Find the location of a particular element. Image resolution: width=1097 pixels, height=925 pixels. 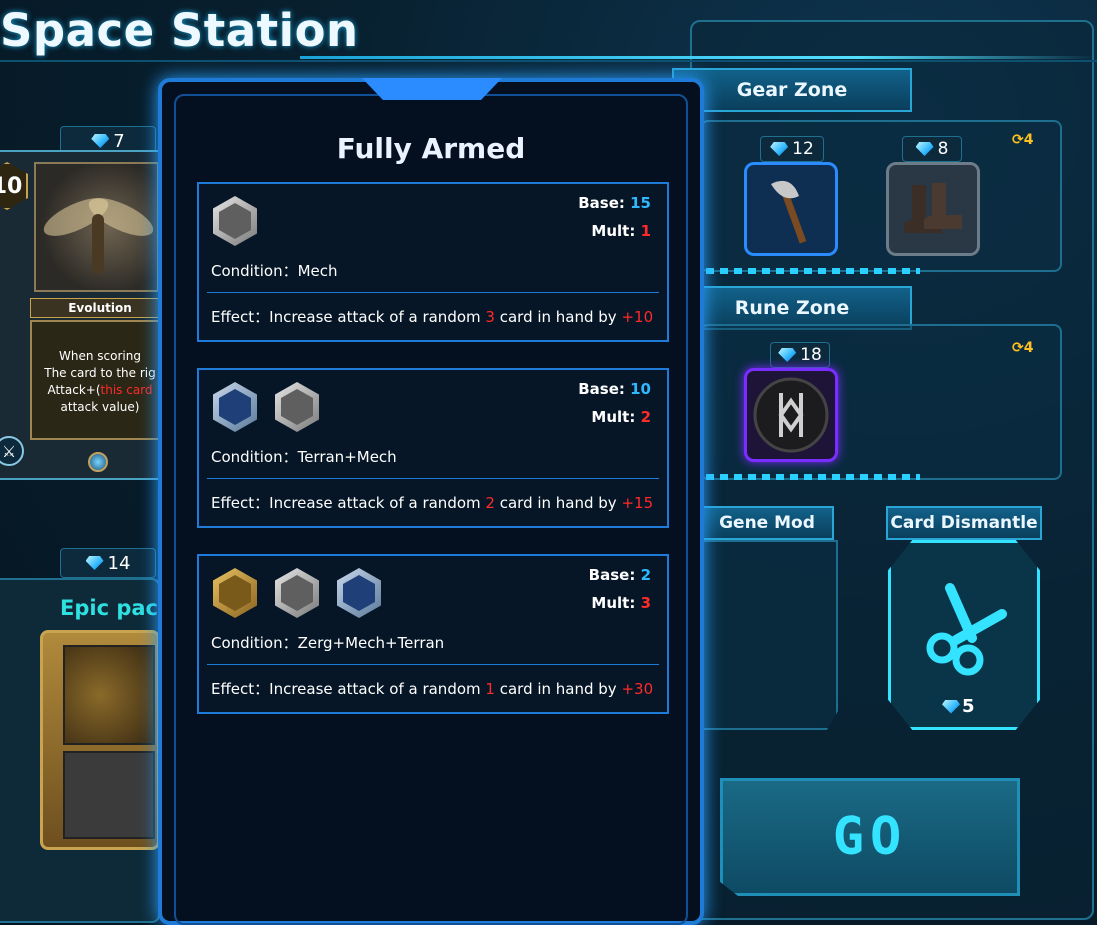

popup-title: Fully Armed is located at coordinates (431, 148).